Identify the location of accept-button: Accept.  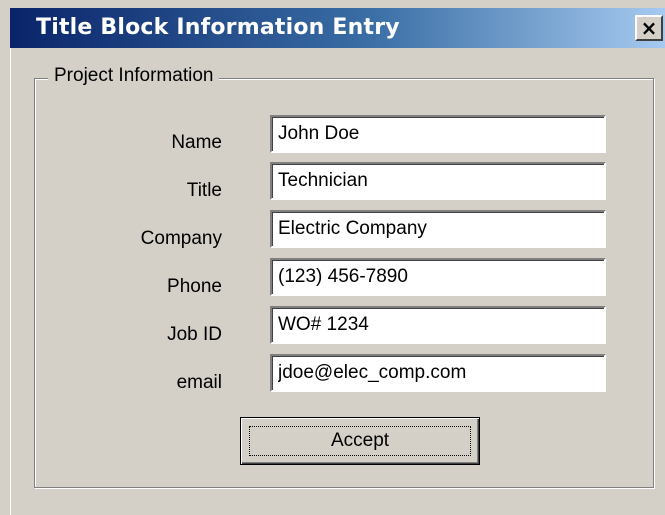
(360, 441).